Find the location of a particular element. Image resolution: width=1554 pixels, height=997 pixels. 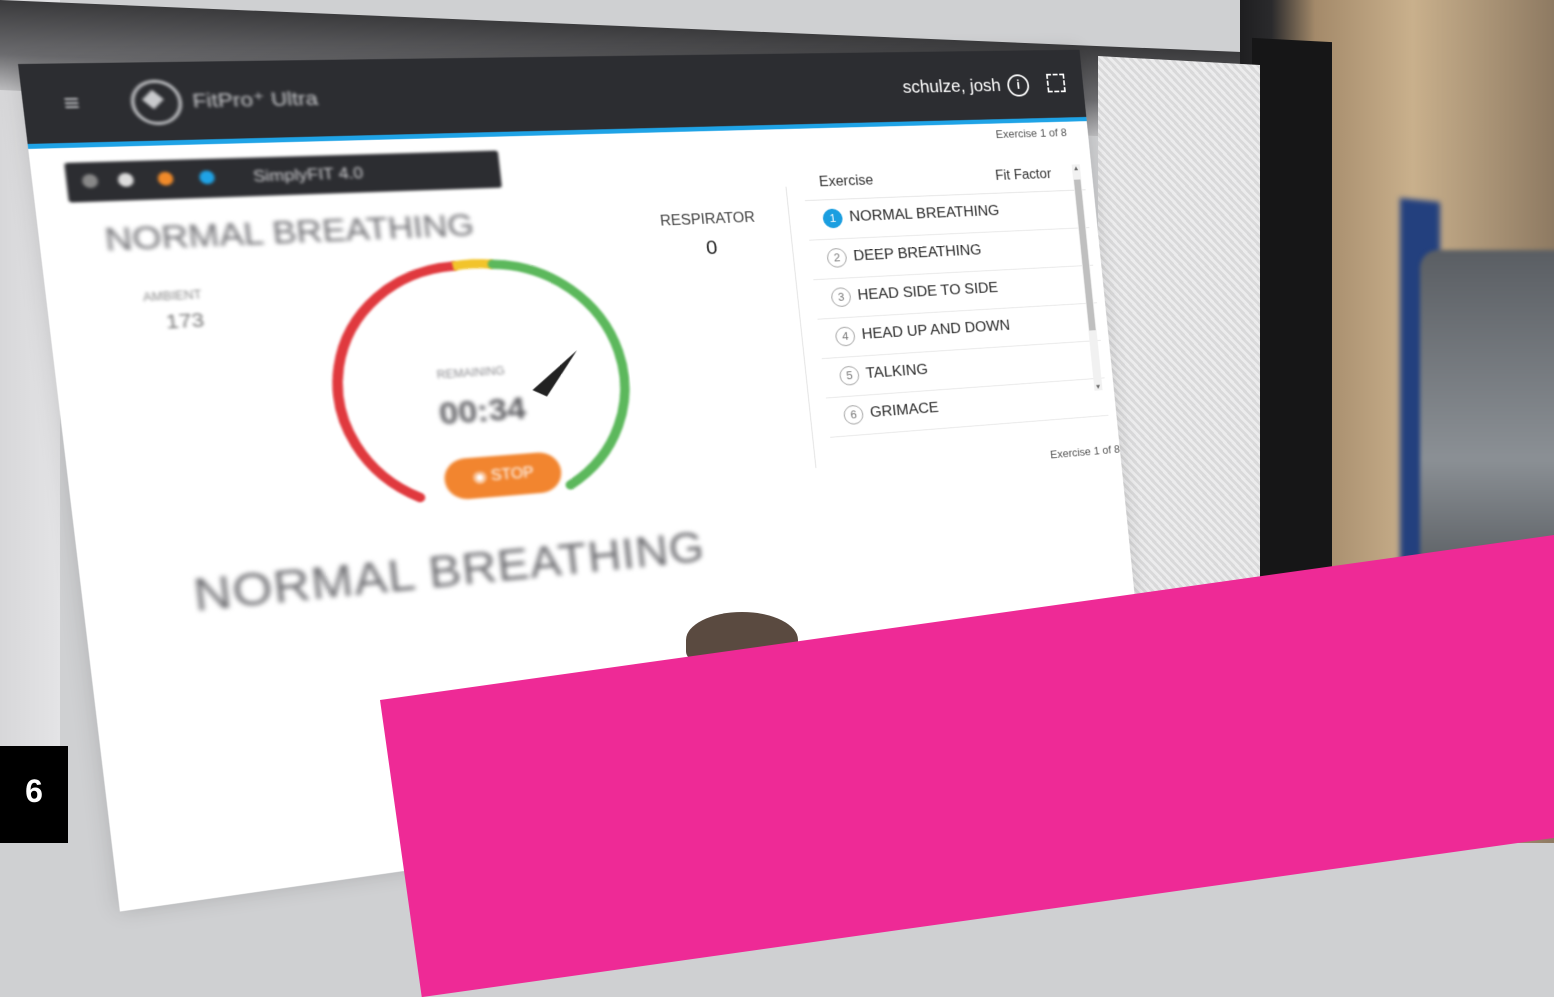

exercise-column-header: Exercise is located at coordinates (846, 181).